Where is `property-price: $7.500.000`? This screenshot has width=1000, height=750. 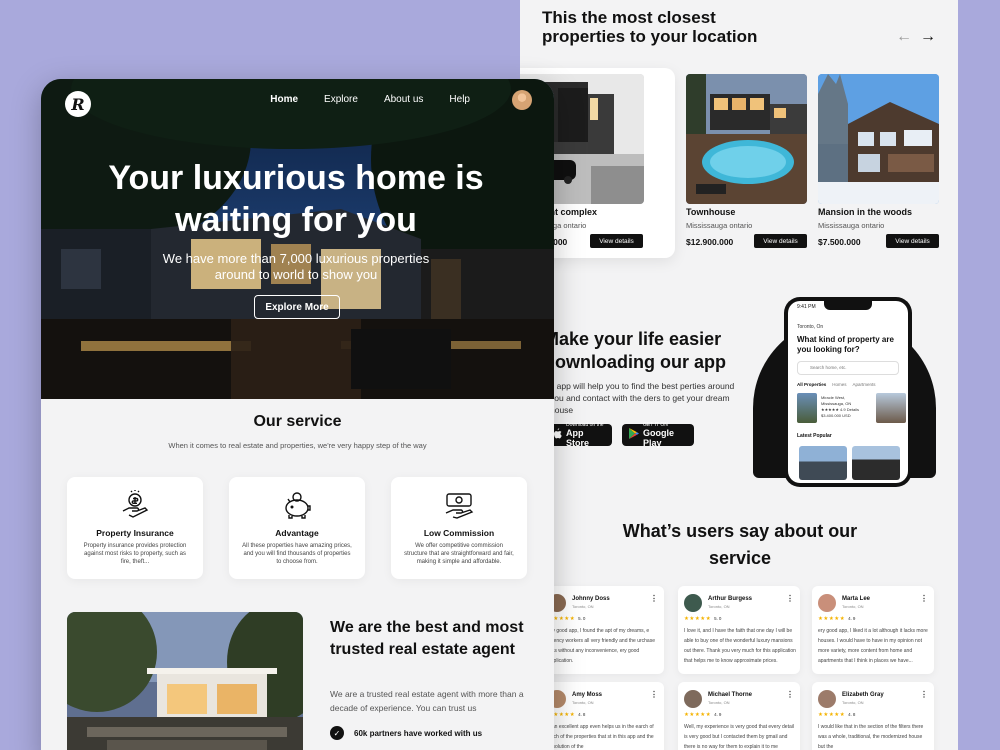
property-price: $7.500.000 is located at coordinates (839, 242).